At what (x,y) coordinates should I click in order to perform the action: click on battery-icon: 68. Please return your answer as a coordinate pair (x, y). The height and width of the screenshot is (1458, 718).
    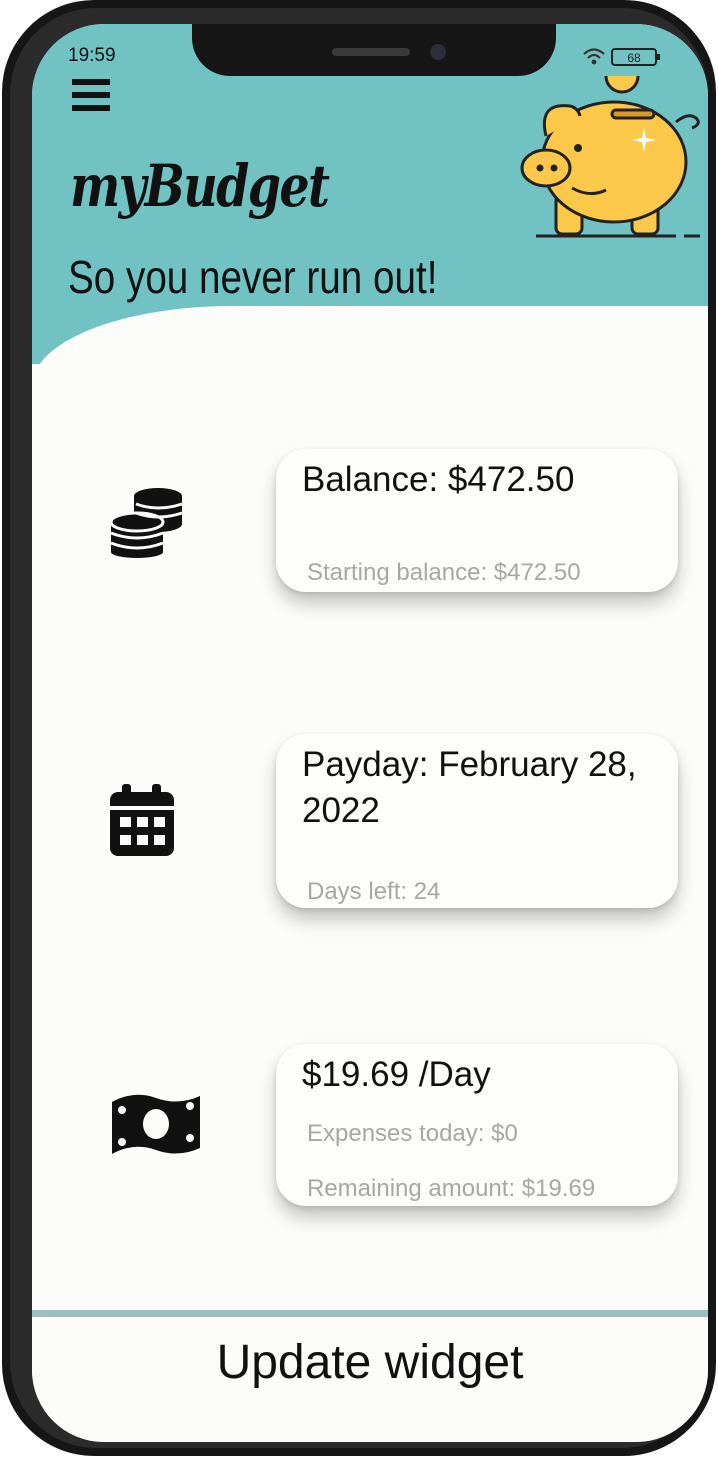
    Looking at the image, I should click on (635, 57).